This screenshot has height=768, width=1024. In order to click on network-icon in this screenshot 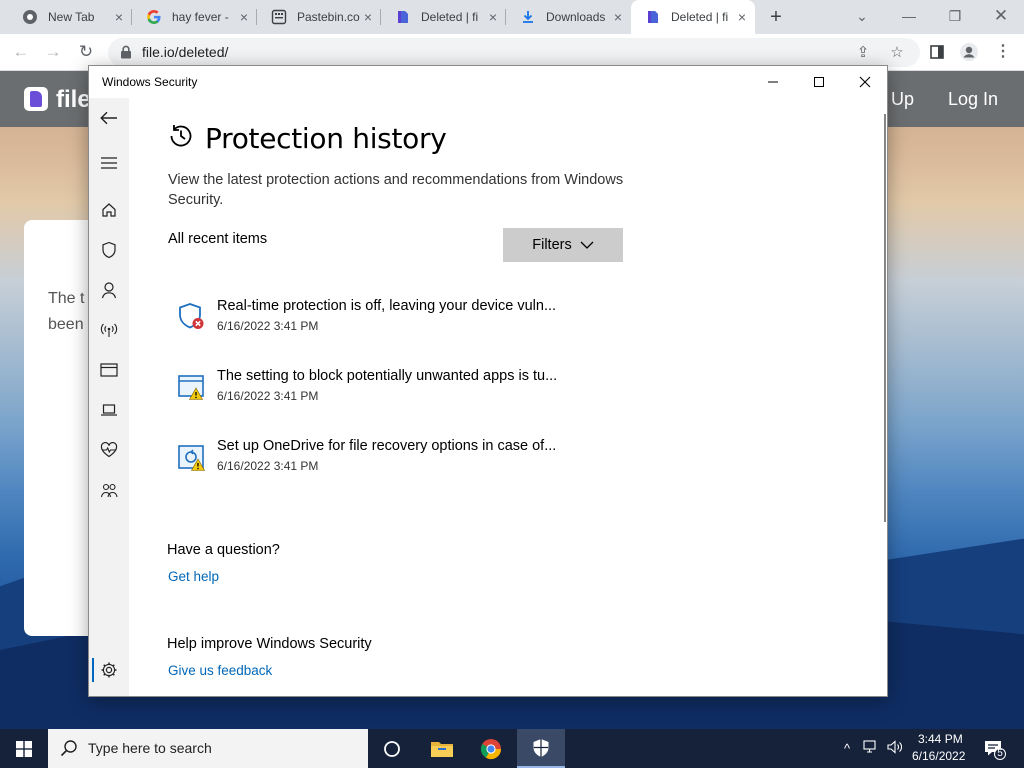, I will do `click(871, 749)`.